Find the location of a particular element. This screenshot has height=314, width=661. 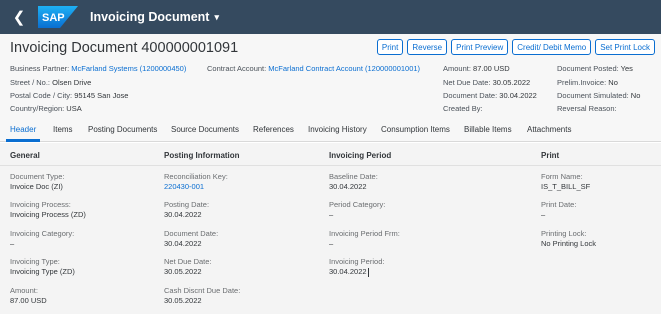

print-preview-button: Print Preview is located at coordinates (480, 47).